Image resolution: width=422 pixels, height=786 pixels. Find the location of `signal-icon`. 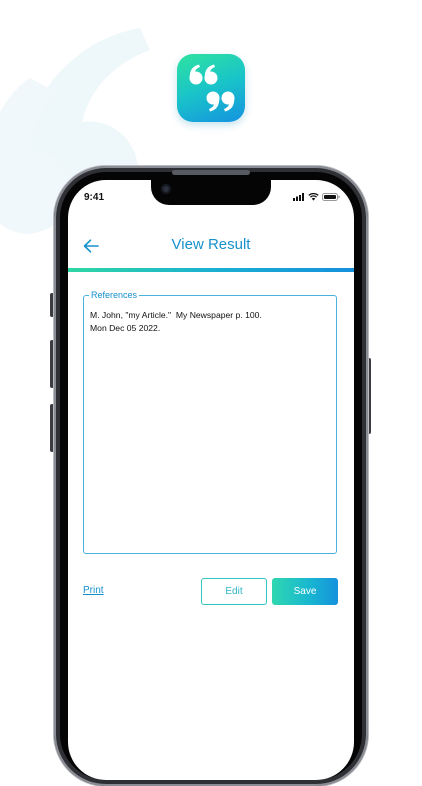

signal-icon is located at coordinates (298, 197).